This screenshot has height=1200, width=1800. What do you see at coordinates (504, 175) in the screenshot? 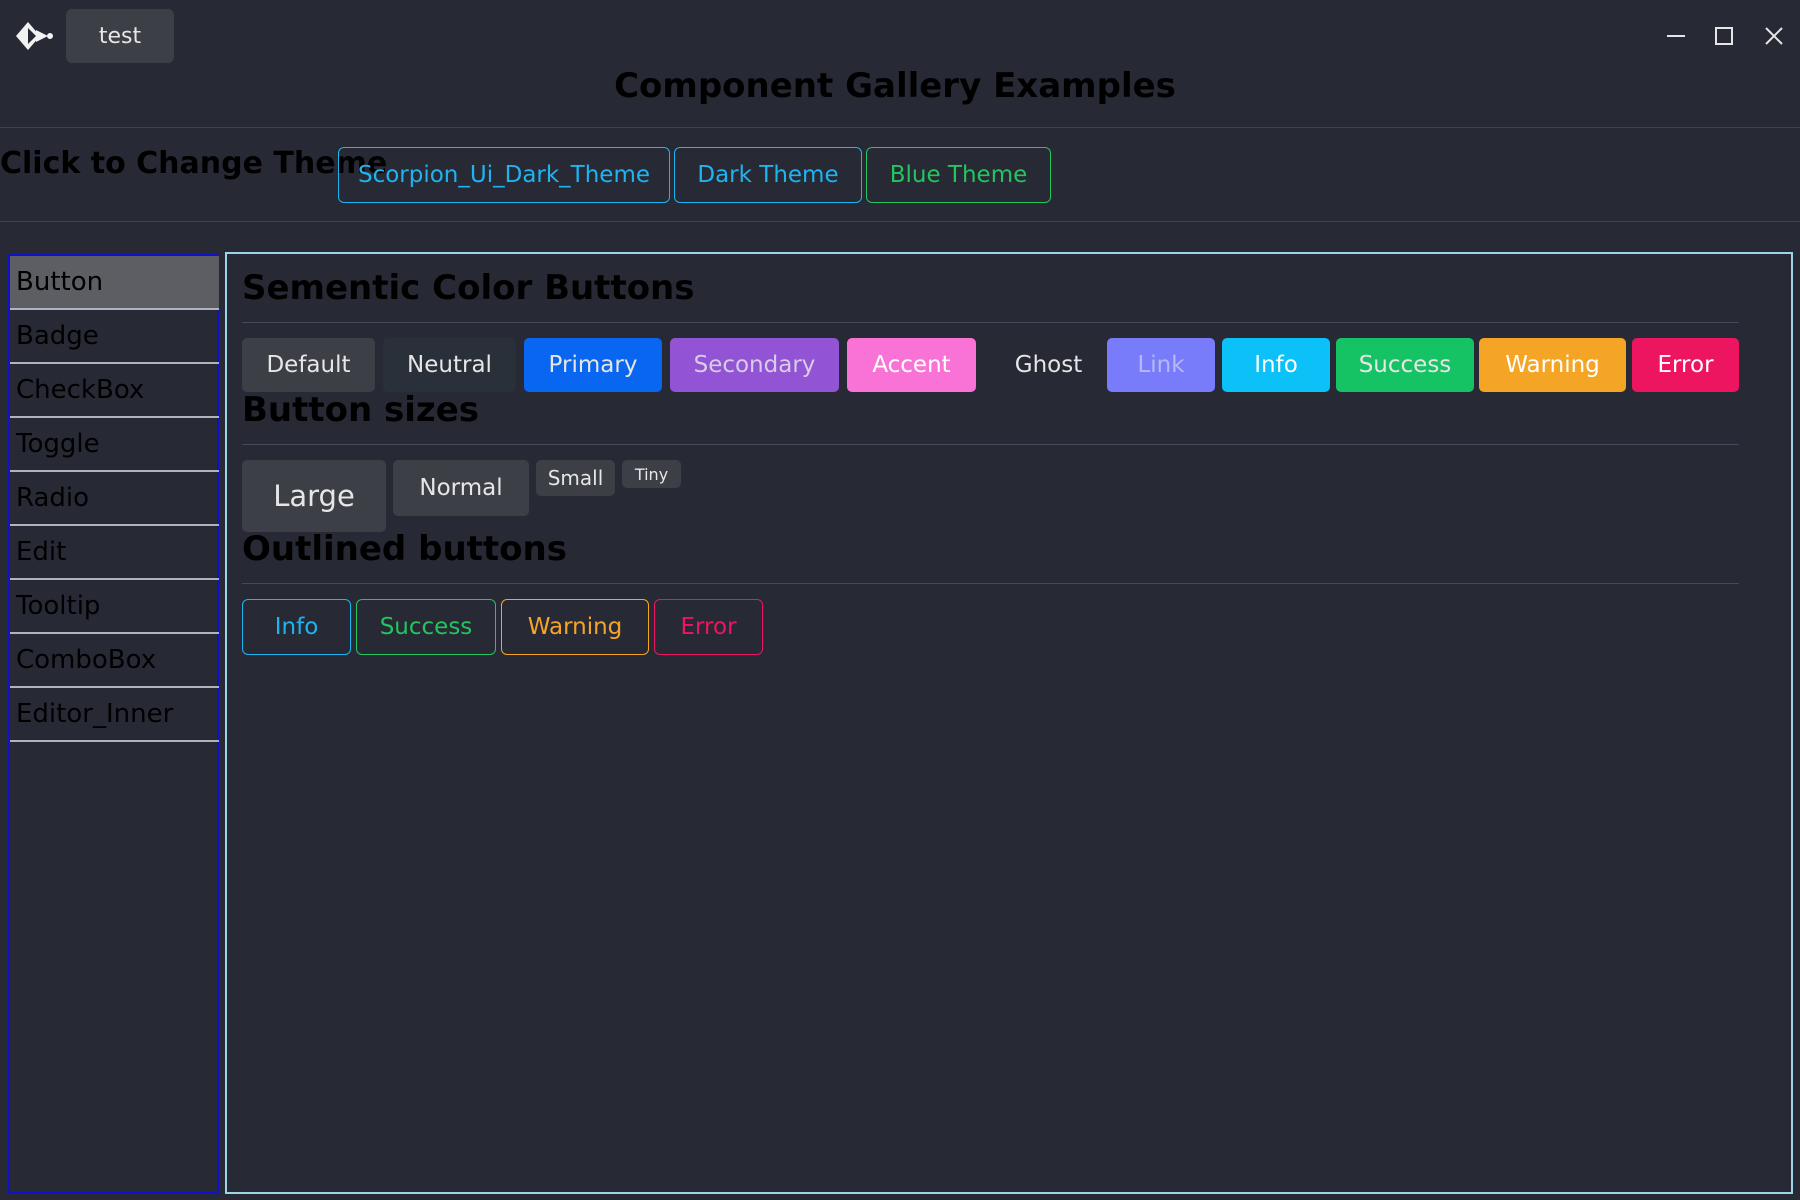
I see `theme-button-scorpion: Scorpion_Ui_Dark_Theme` at bounding box center [504, 175].